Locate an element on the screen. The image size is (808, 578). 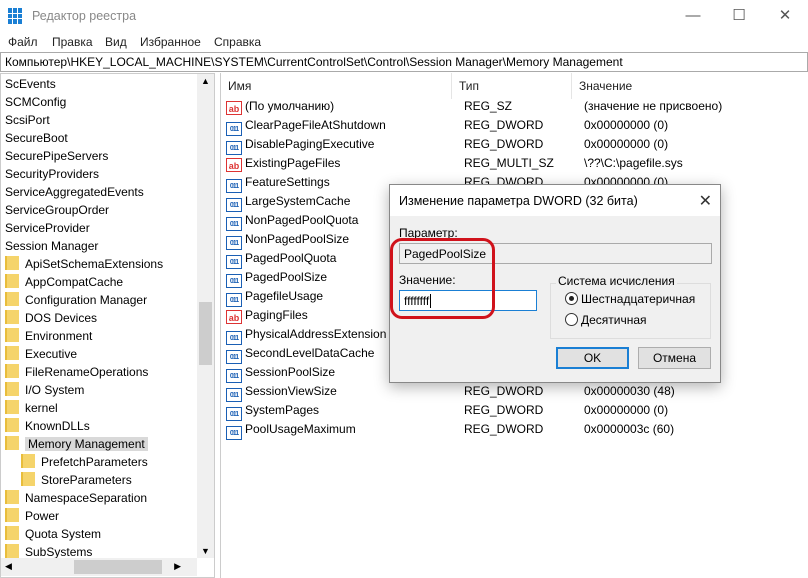
tree-item-label: ServiceProvider is located at coordinates (47, 228).